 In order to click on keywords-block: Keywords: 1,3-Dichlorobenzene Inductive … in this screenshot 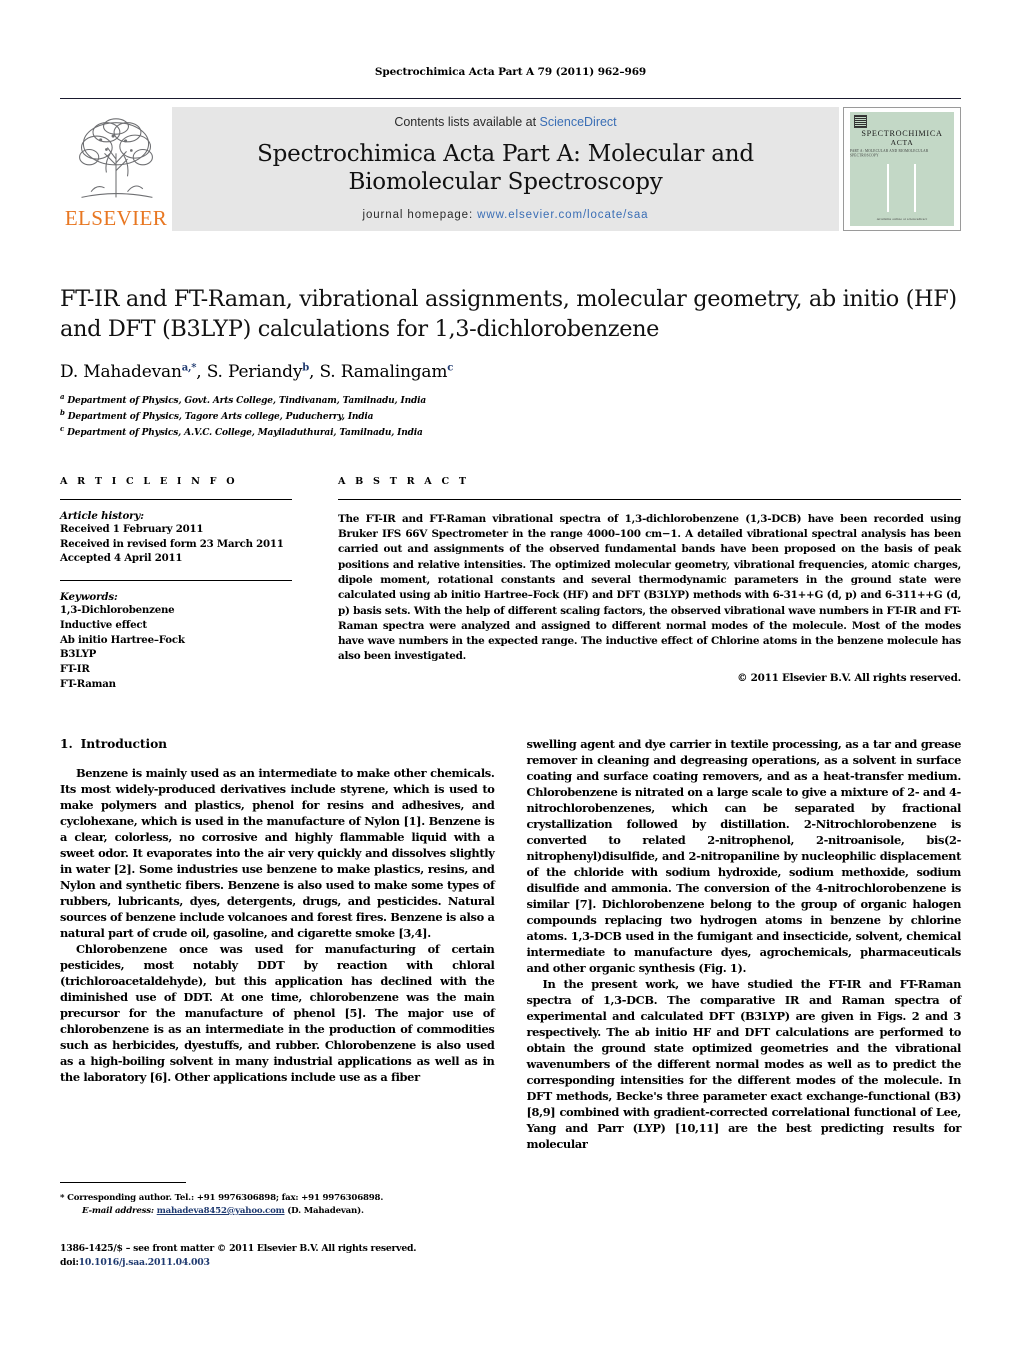, I will do `click(176, 641)`.